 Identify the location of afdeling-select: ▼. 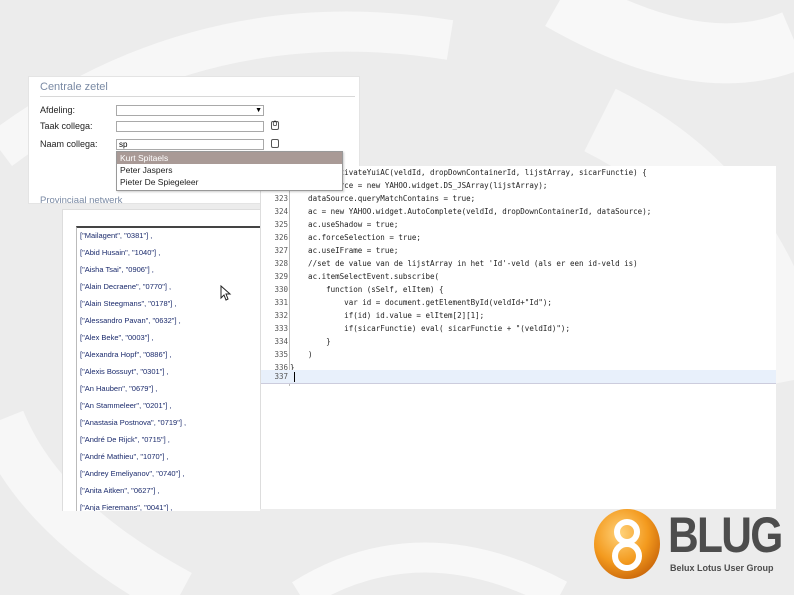
(190, 110).